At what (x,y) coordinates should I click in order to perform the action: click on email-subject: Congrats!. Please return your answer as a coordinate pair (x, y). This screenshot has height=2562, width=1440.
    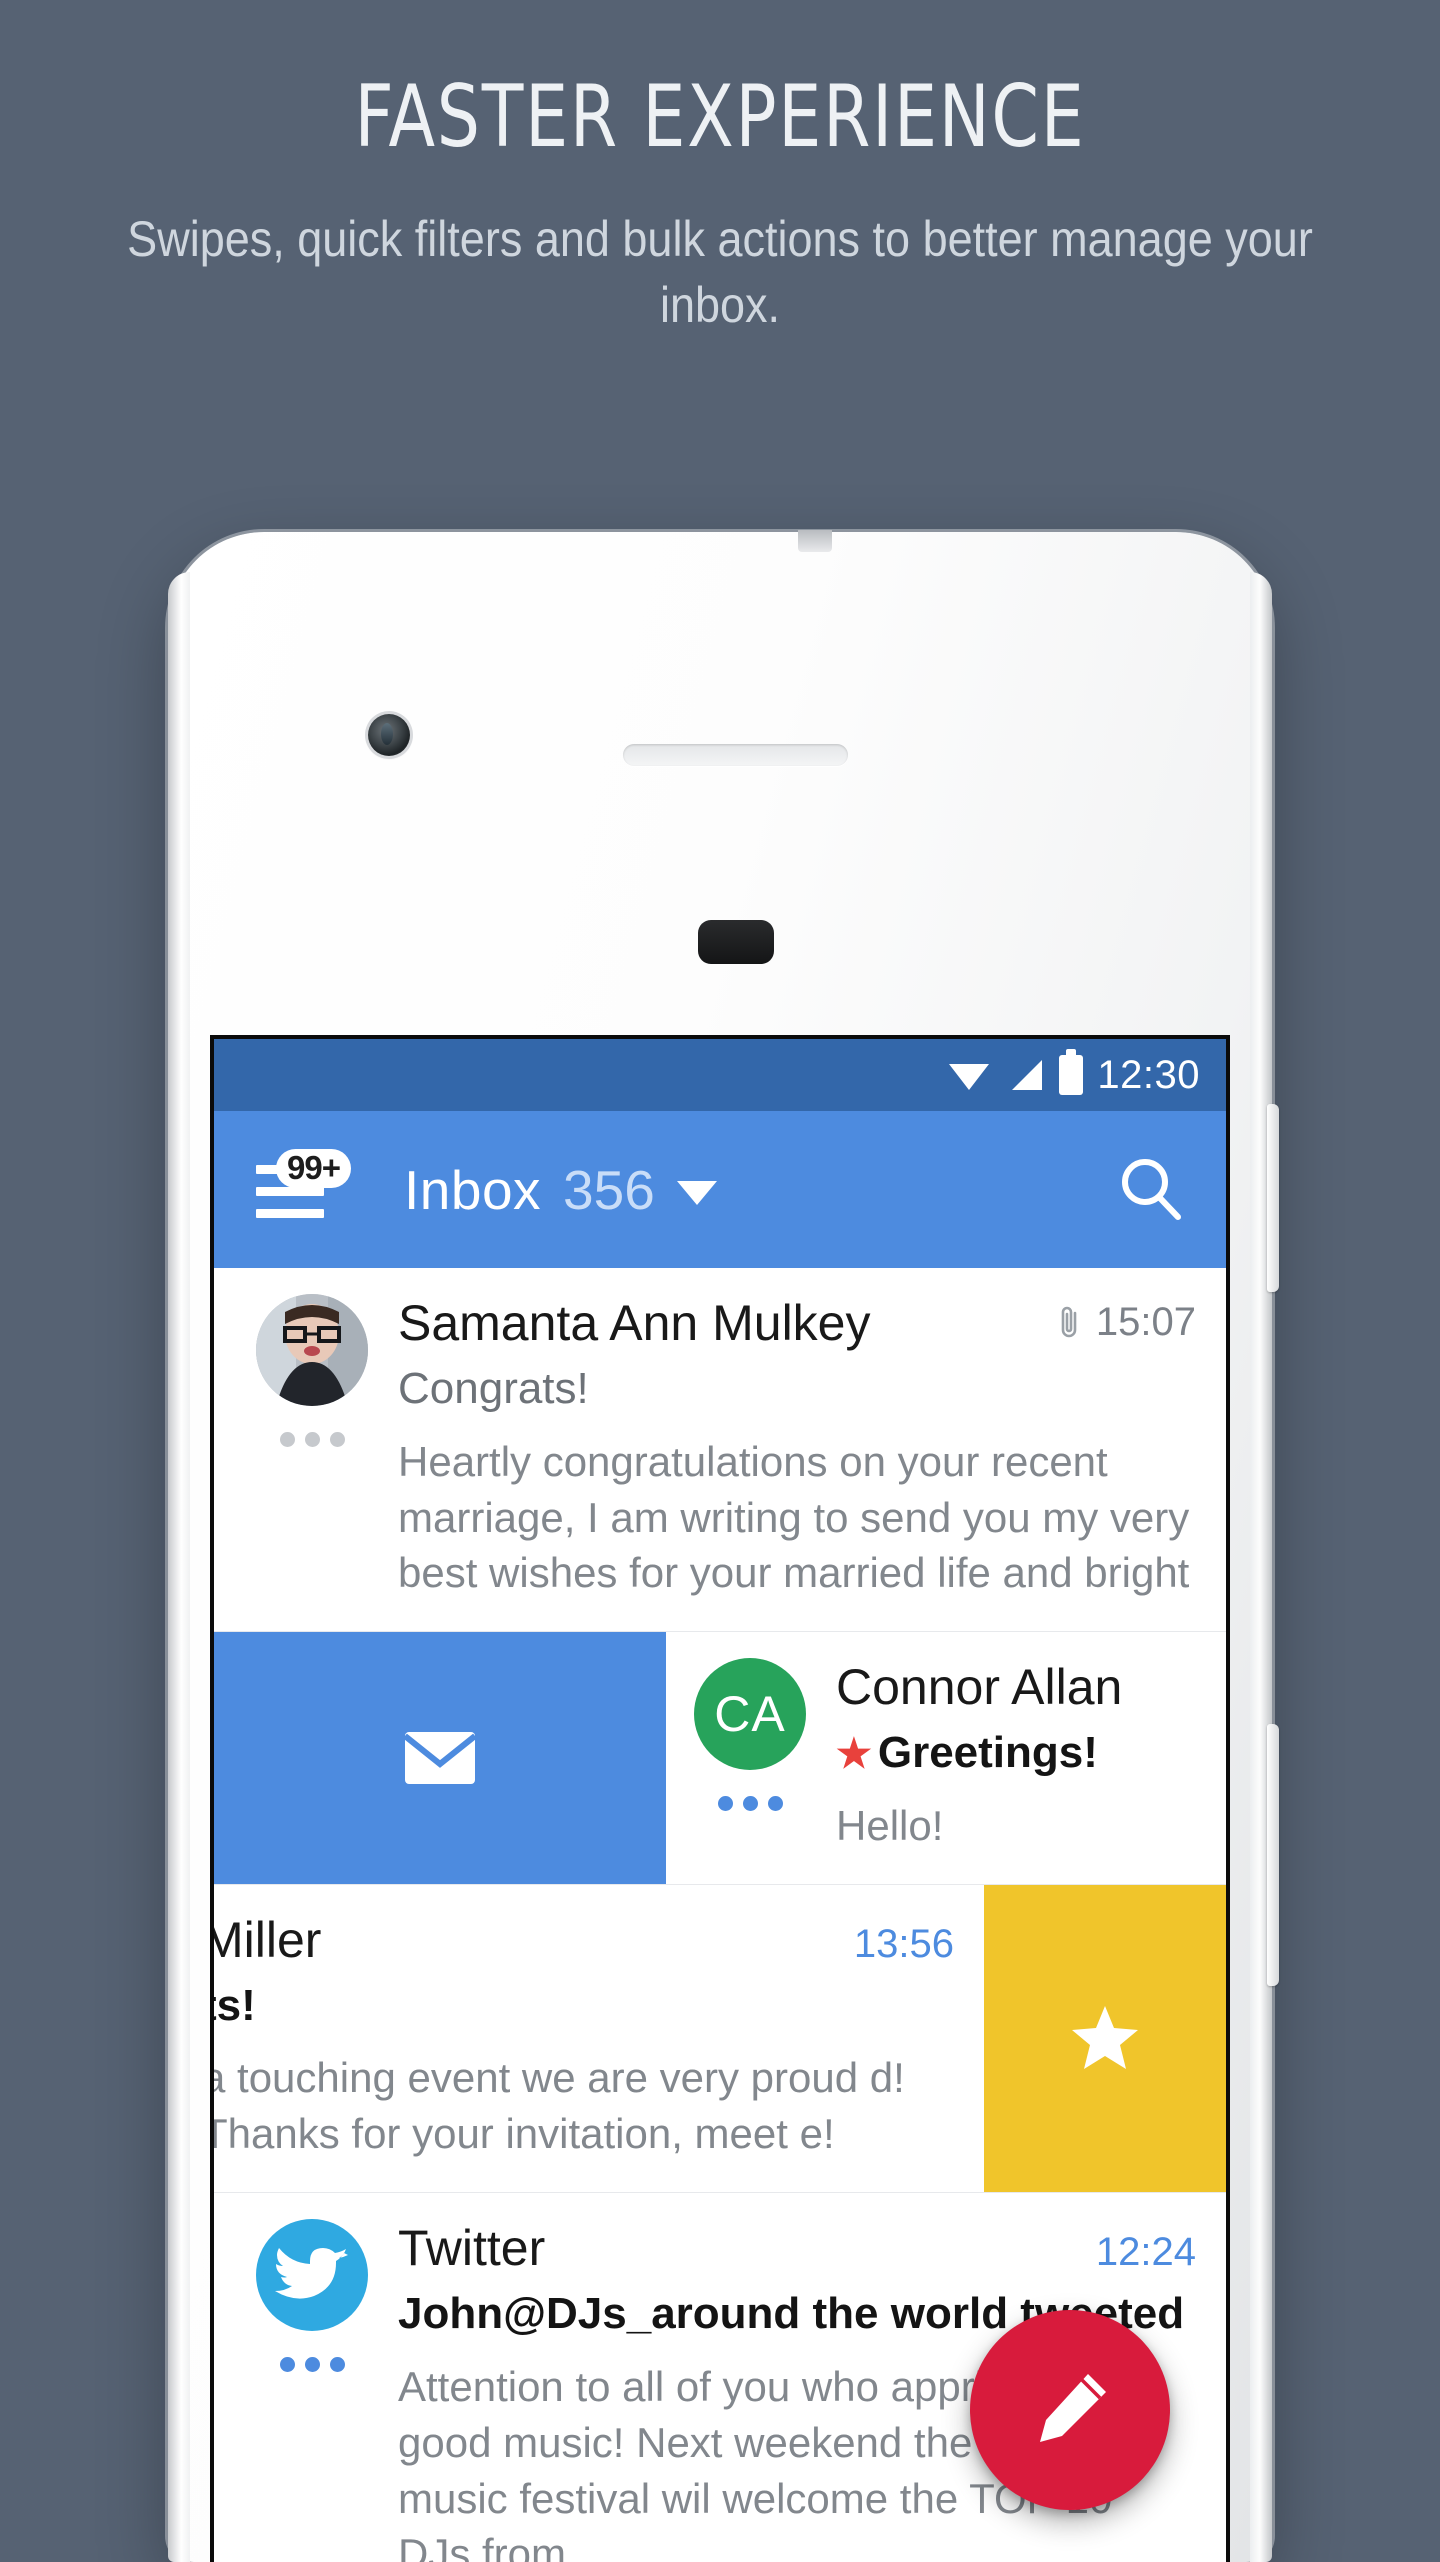
    Looking at the image, I should click on (493, 1388).